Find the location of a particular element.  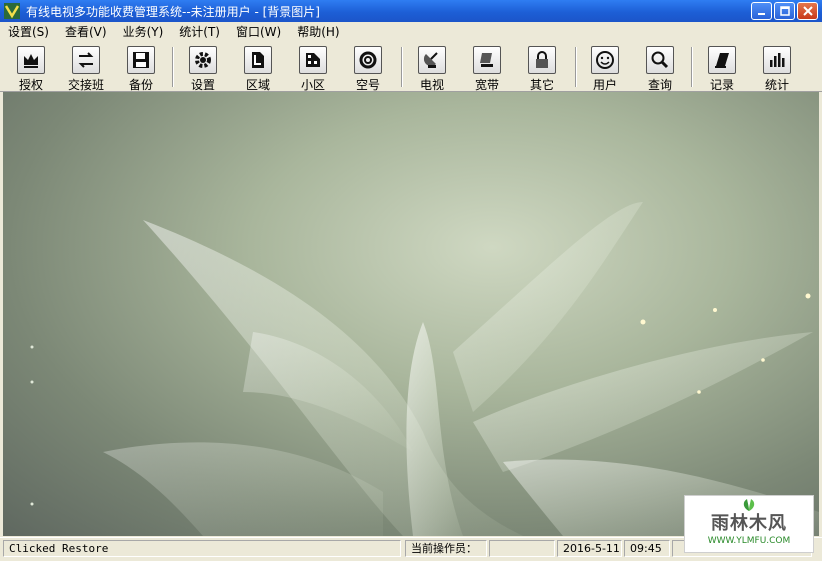

book-icon is located at coordinates (722, 60).